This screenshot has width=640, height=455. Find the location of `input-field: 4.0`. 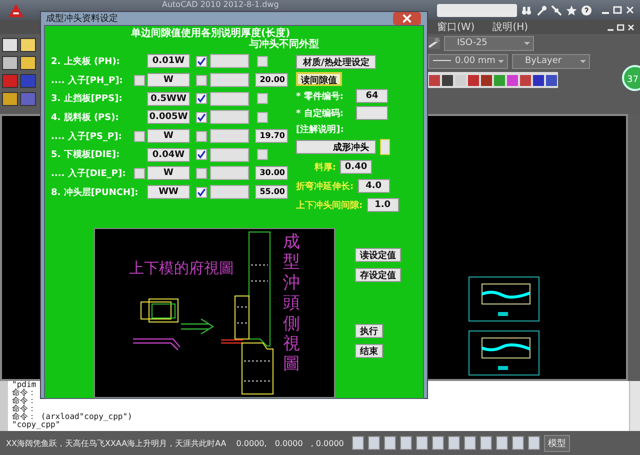

input-field: 4.0 is located at coordinates (374, 186).